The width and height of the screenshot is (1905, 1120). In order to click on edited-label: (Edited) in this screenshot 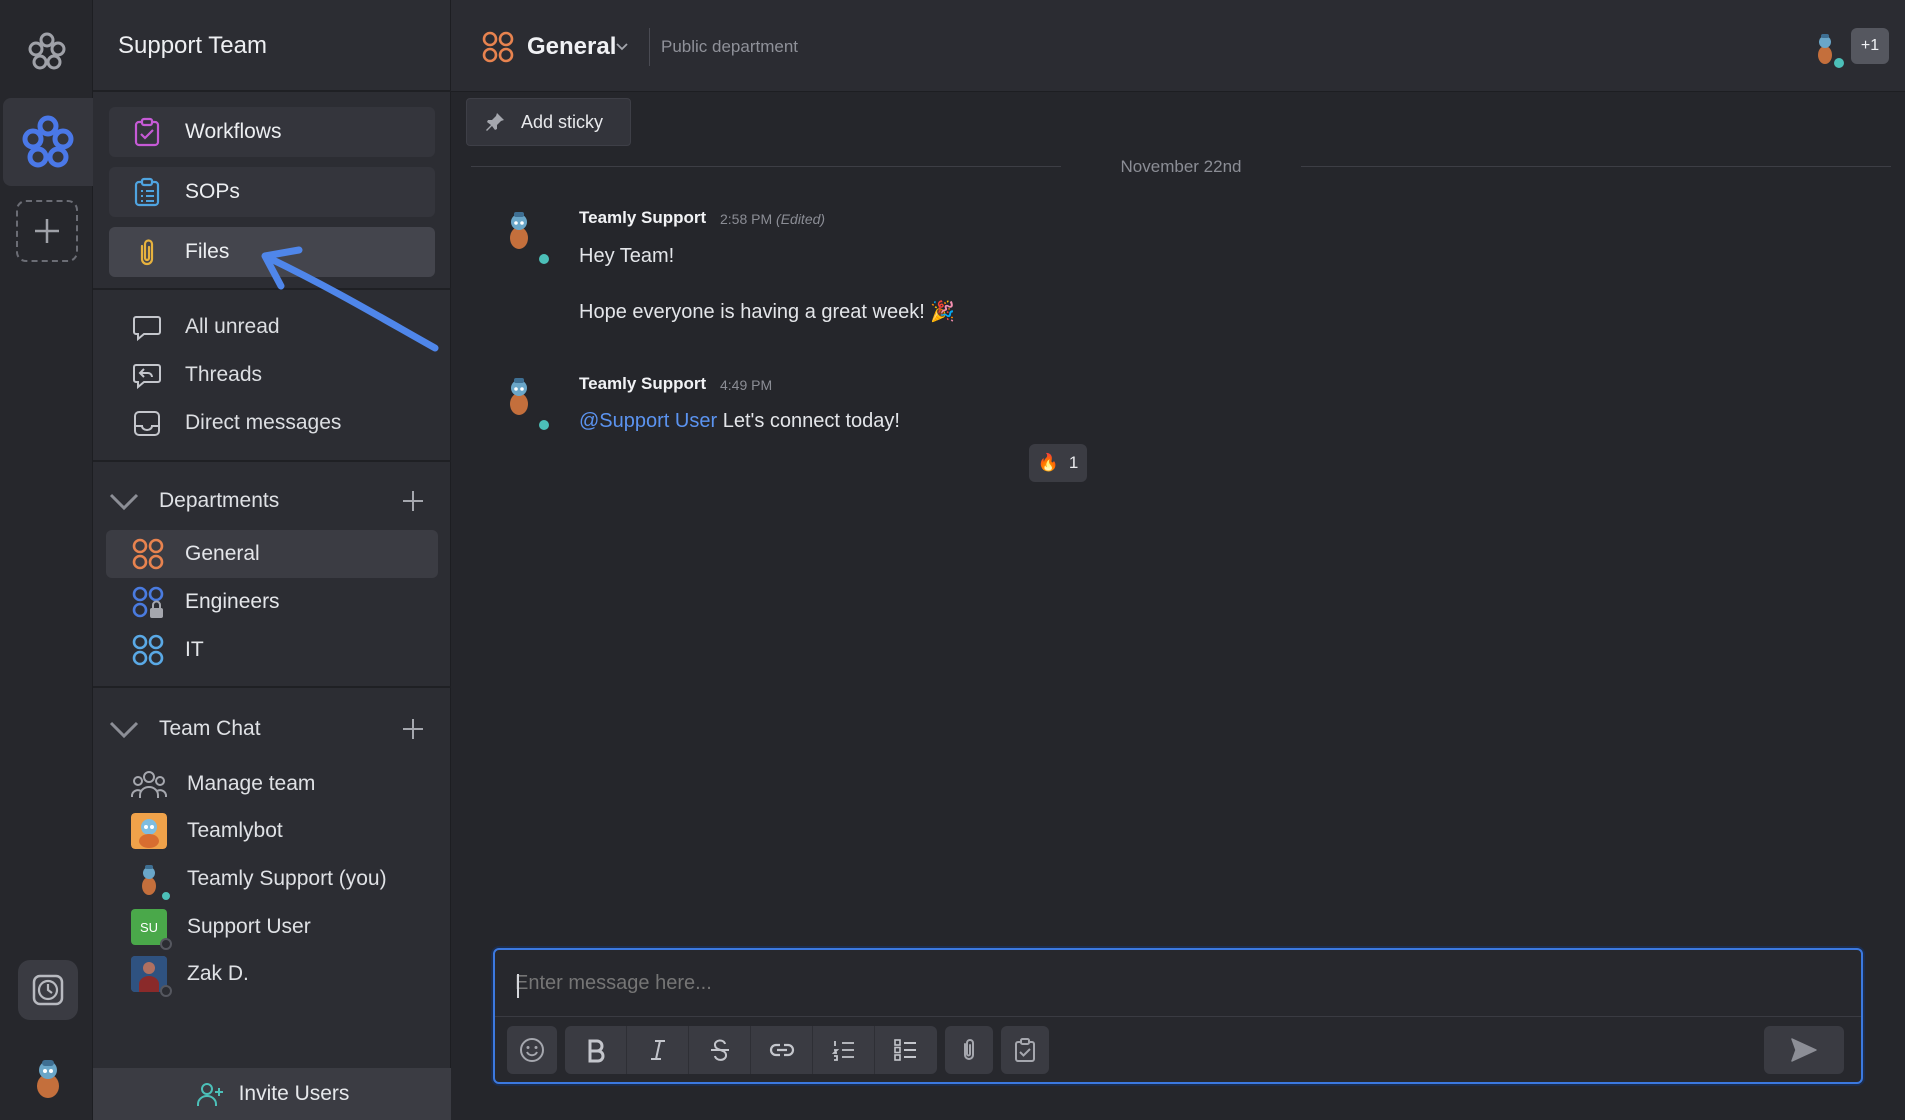, I will do `click(801, 219)`.